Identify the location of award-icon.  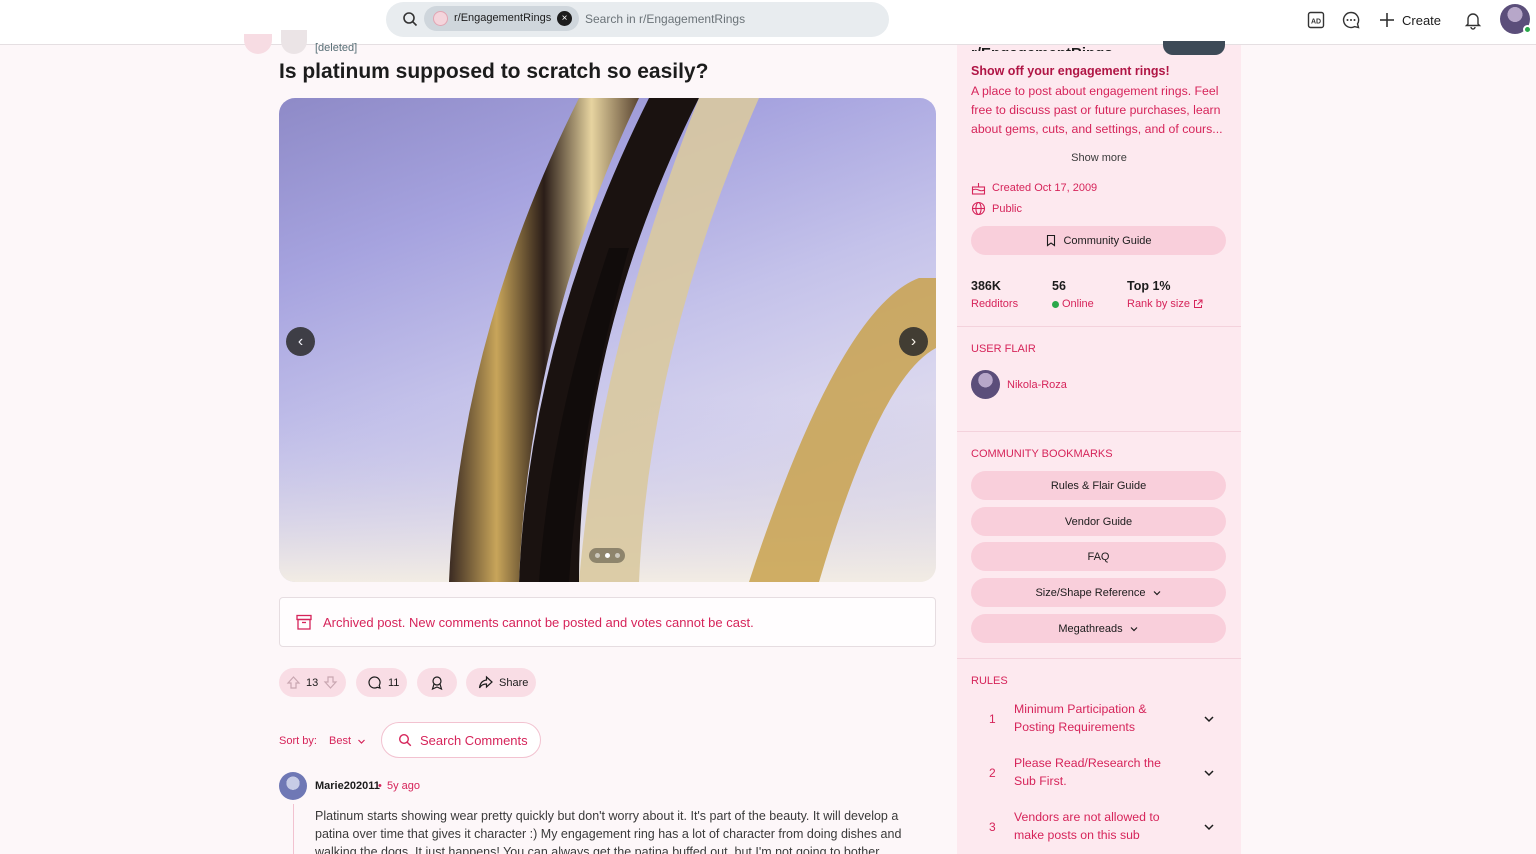
(437, 682).